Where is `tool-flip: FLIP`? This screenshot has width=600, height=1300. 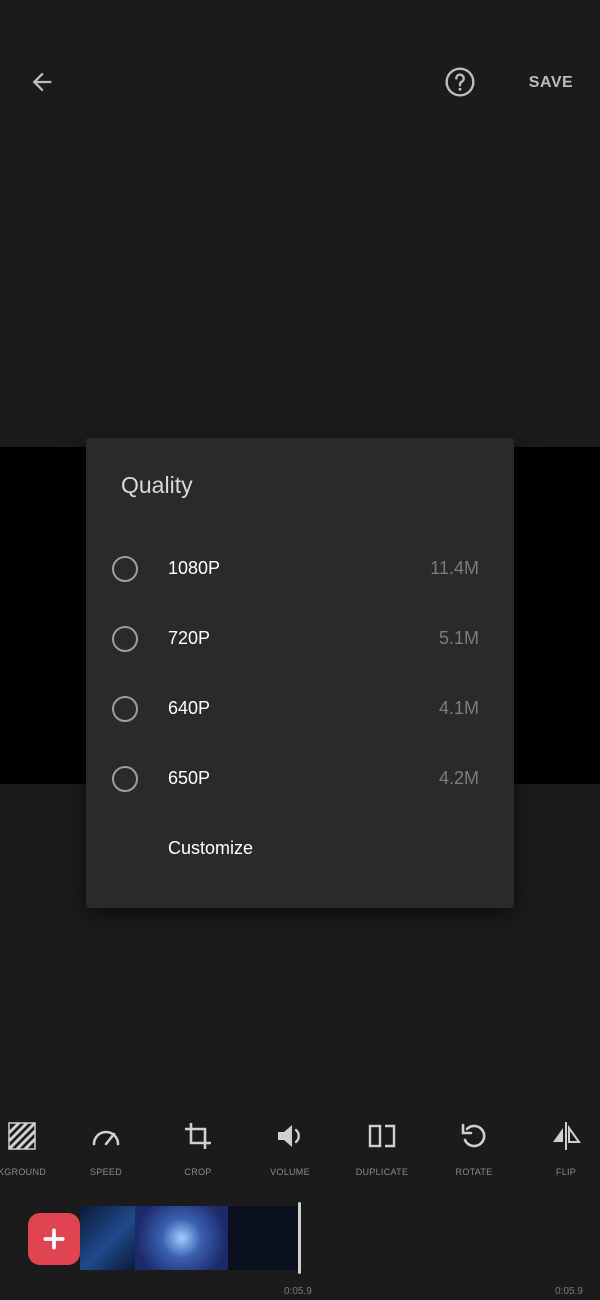 tool-flip: FLIP is located at coordinates (560, 1151).